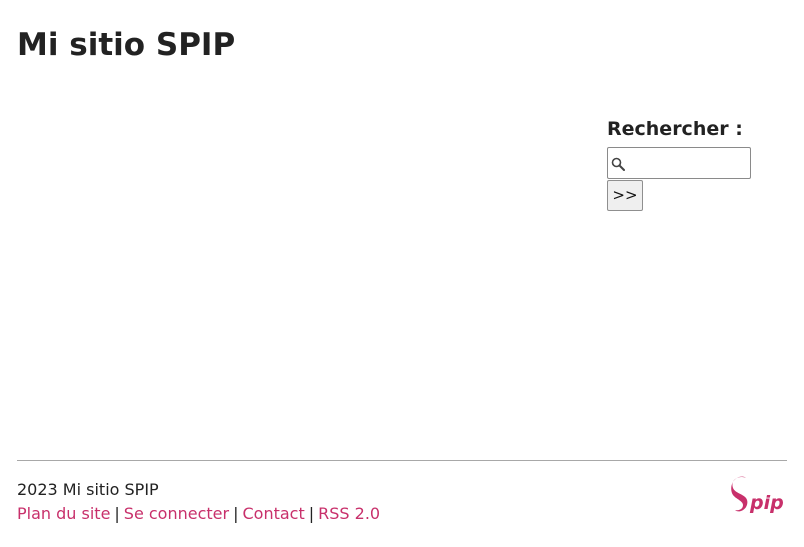 This screenshot has height=547, width=804. Describe the element at coordinates (618, 163) in the screenshot. I see `search-icon` at that location.